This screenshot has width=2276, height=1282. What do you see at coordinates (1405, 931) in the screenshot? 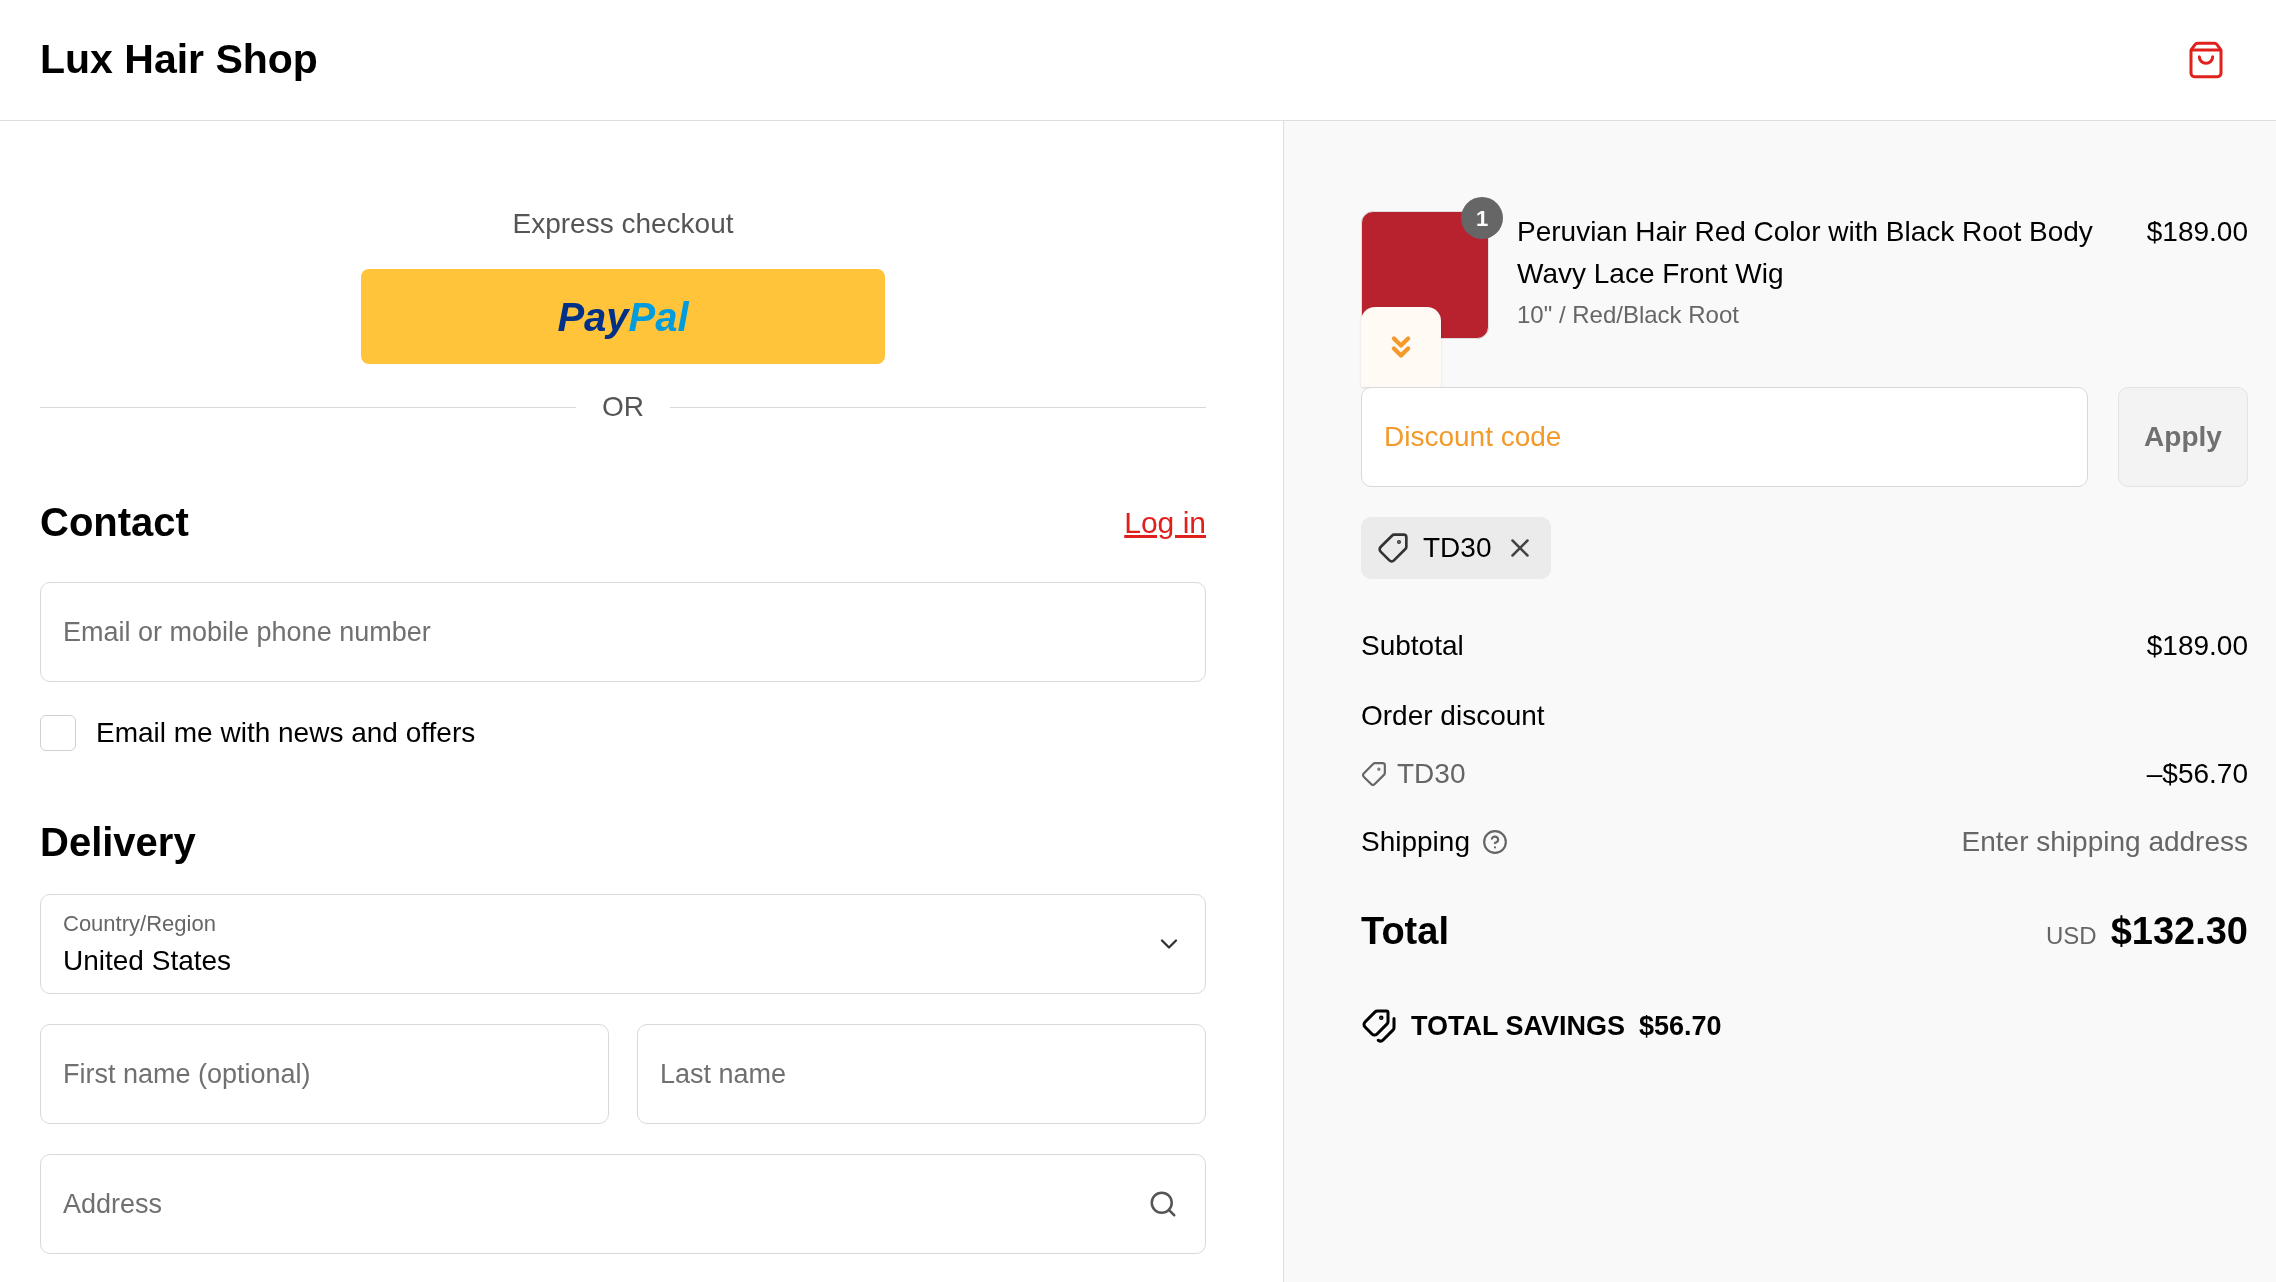
I see `total-label: Total` at bounding box center [1405, 931].